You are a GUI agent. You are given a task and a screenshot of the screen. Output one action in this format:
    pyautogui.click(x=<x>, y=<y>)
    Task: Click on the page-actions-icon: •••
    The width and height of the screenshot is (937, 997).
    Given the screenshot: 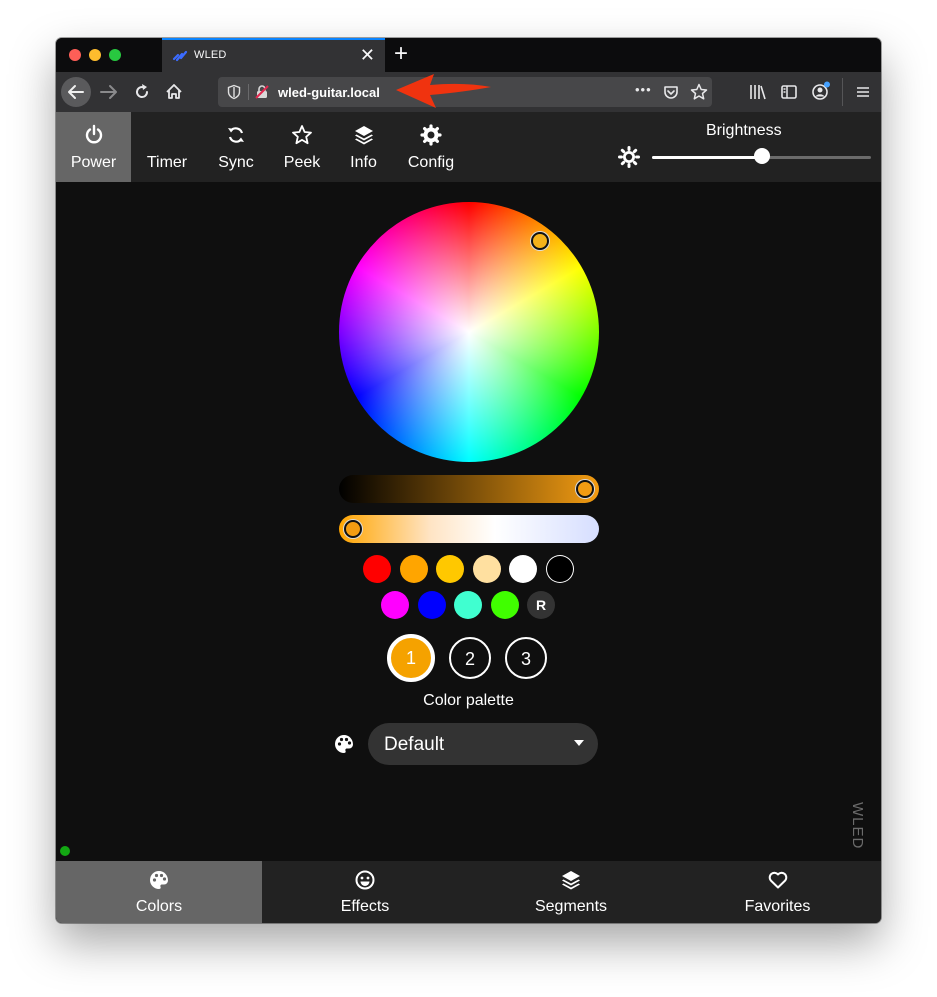 What is the action you would take?
    pyautogui.click(x=643, y=89)
    